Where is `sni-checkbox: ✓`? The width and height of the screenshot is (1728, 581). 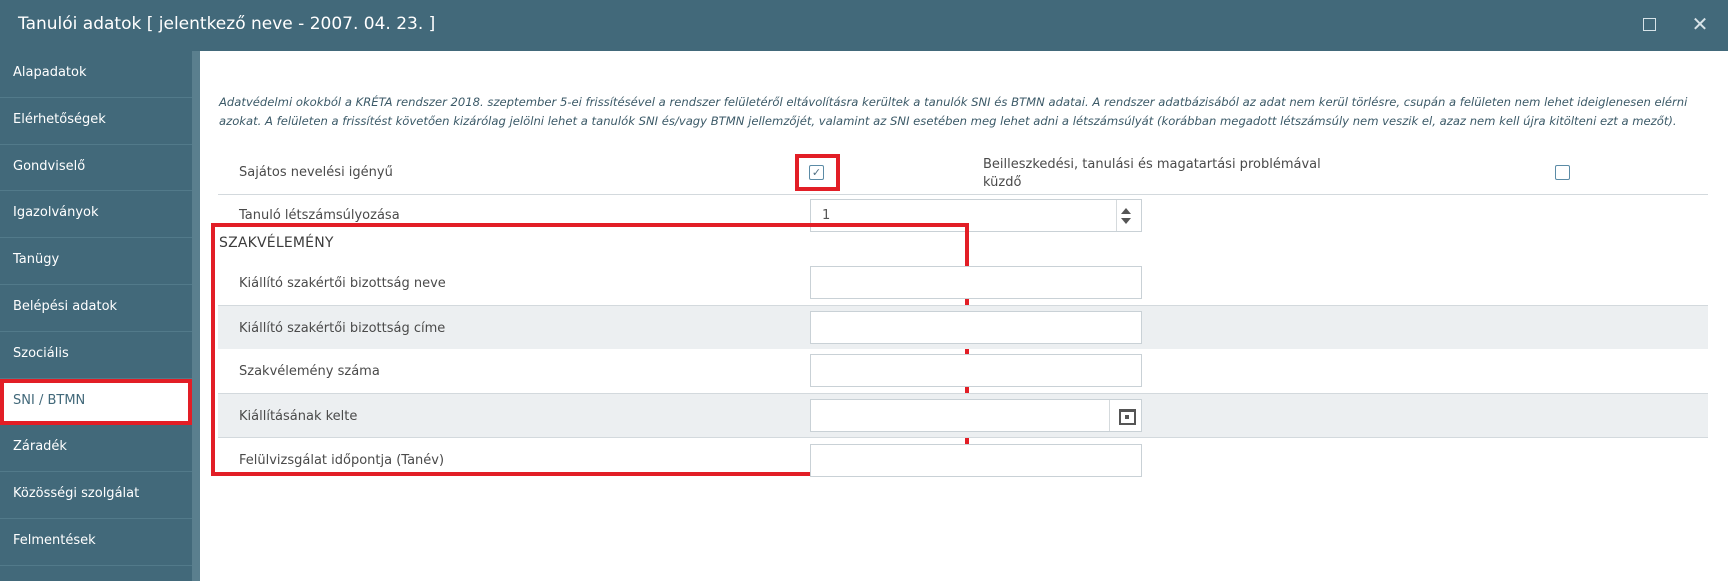 sni-checkbox: ✓ is located at coordinates (816, 172).